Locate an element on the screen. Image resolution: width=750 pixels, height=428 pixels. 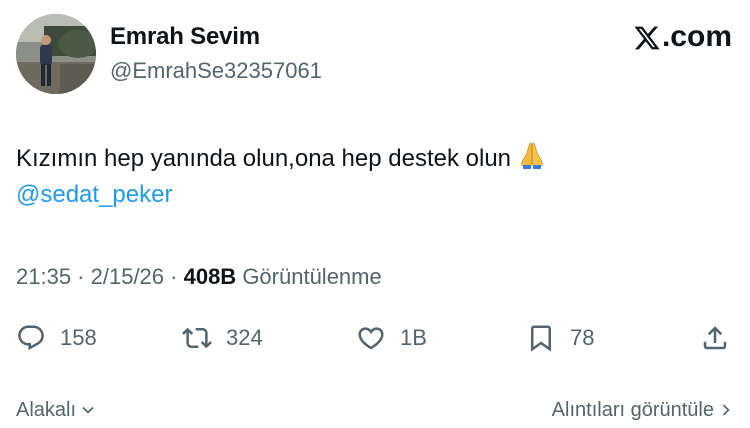
repost-count: 324 is located at coordinates (244, 337).